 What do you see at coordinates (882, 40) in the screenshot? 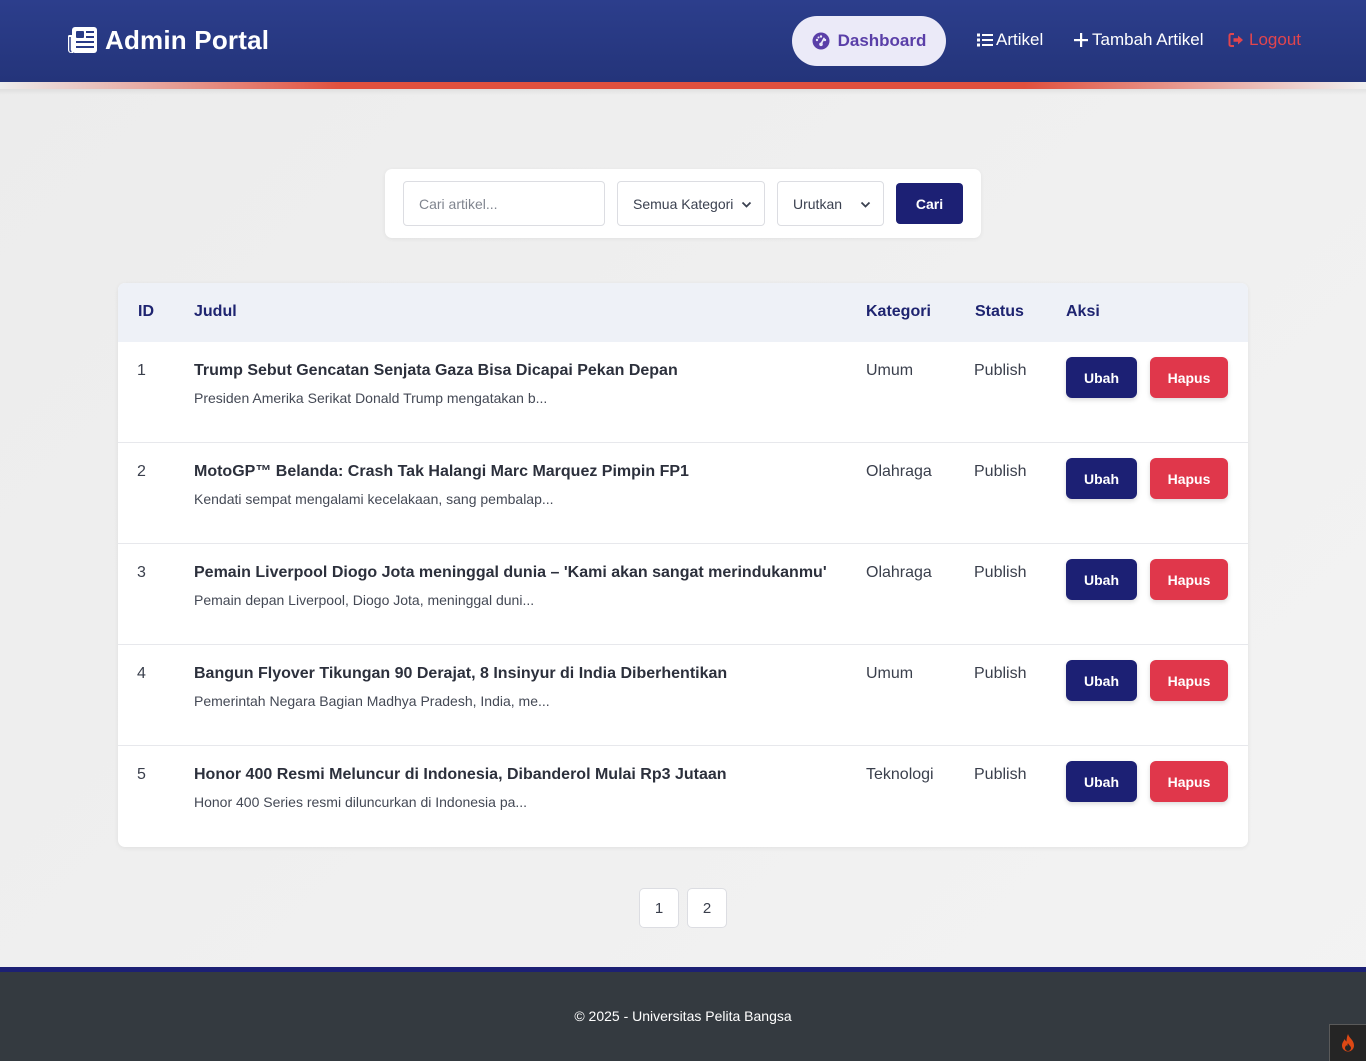
I see `nav-dashboard-label: Dashboard` at bounding box center [882, 40].